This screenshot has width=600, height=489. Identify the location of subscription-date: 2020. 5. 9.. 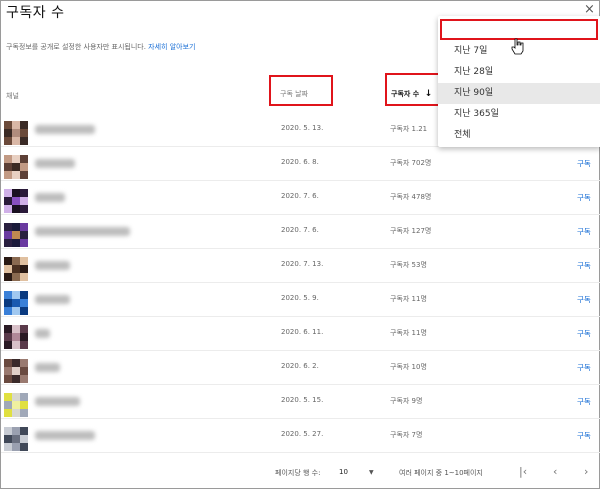
(300, 298).